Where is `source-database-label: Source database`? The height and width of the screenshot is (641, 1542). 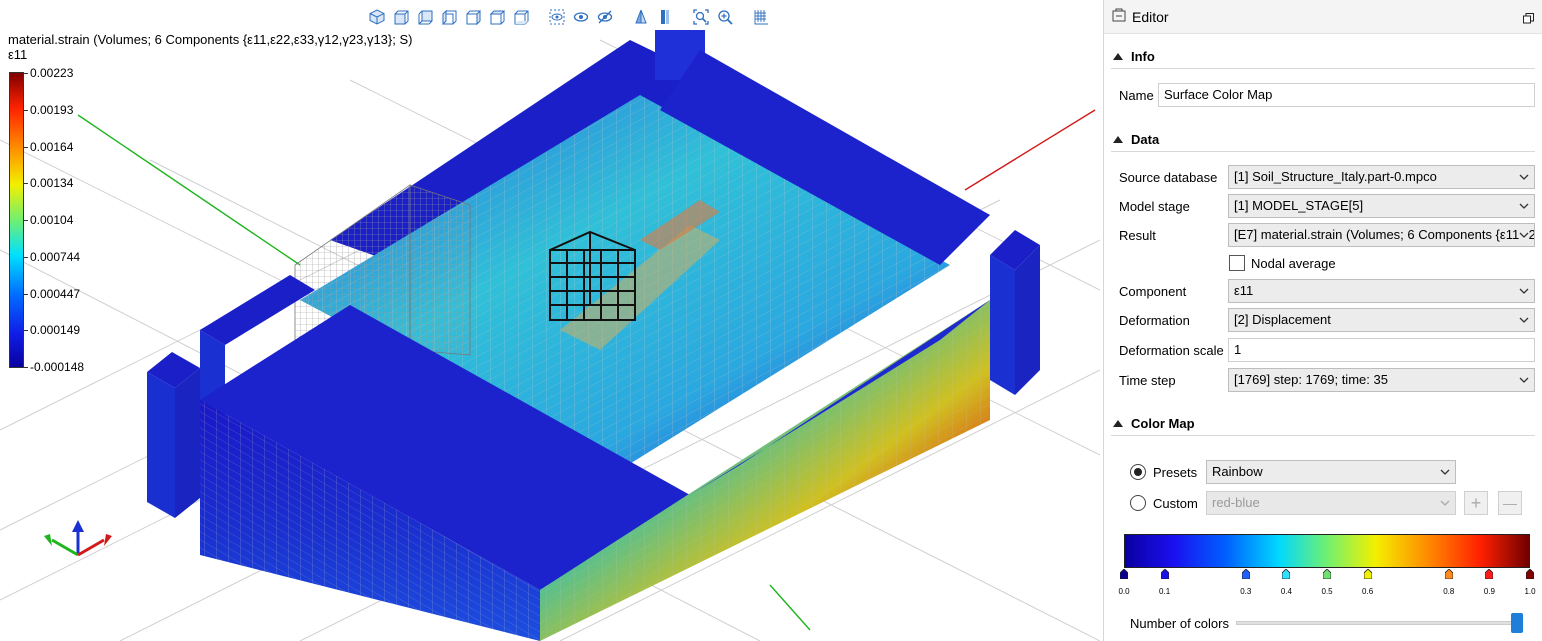 source-database-label: Source database is located at coordinates (1168, 177).